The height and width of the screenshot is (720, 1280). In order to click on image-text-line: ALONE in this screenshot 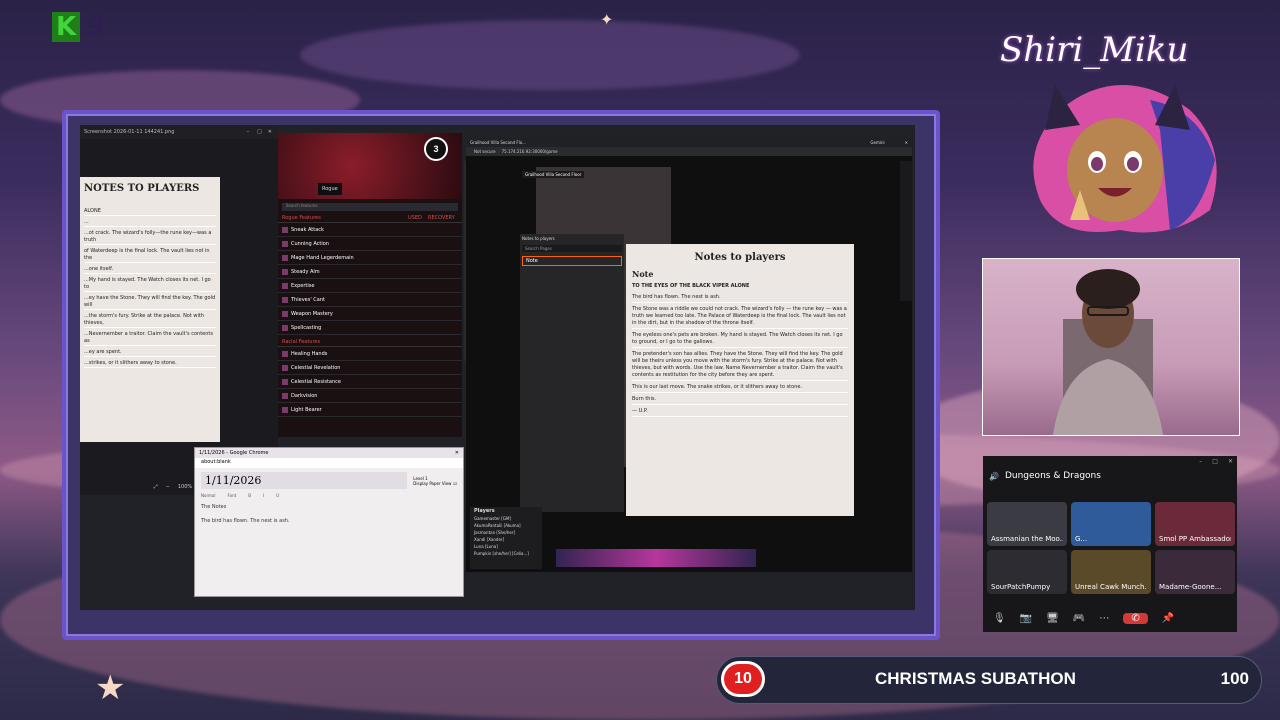, I will do `click(150, 212)`.